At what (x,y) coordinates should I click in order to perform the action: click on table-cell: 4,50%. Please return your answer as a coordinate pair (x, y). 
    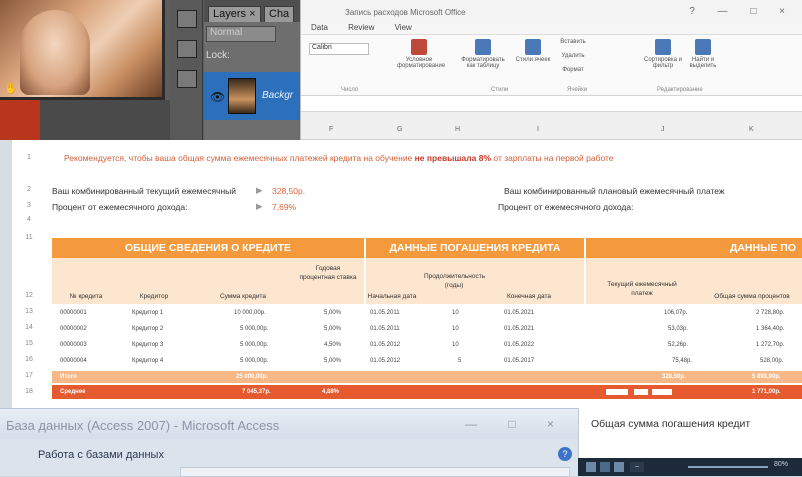
    Looking at the image, I should click on (332, 345).